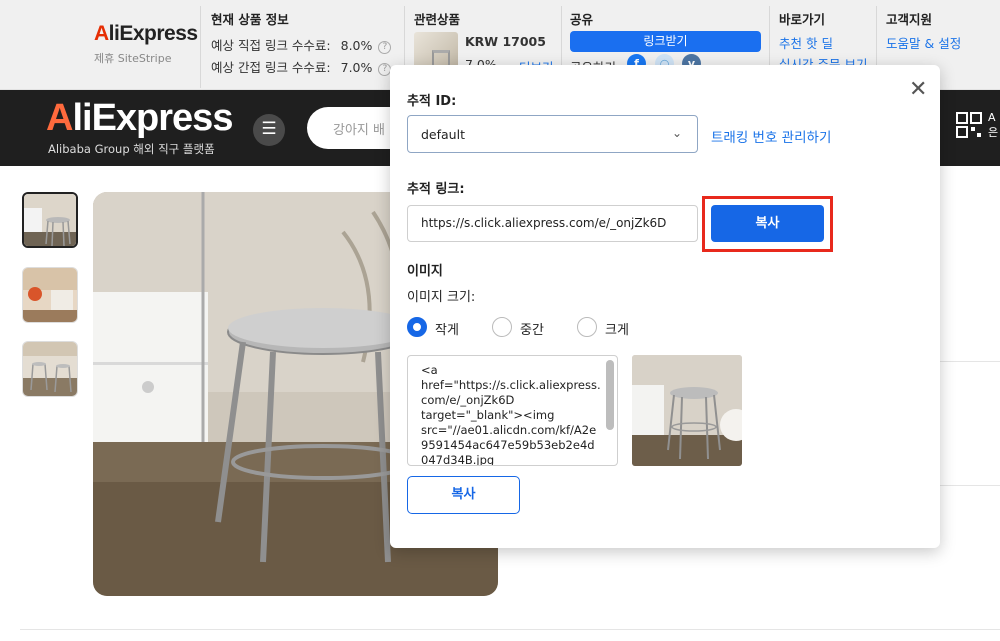 The height and width of the screenshot is (641, 1000). Describe the element at coordinates (665, 41) in the screenshot. I see `get-link-button: 링크받기` at that location.